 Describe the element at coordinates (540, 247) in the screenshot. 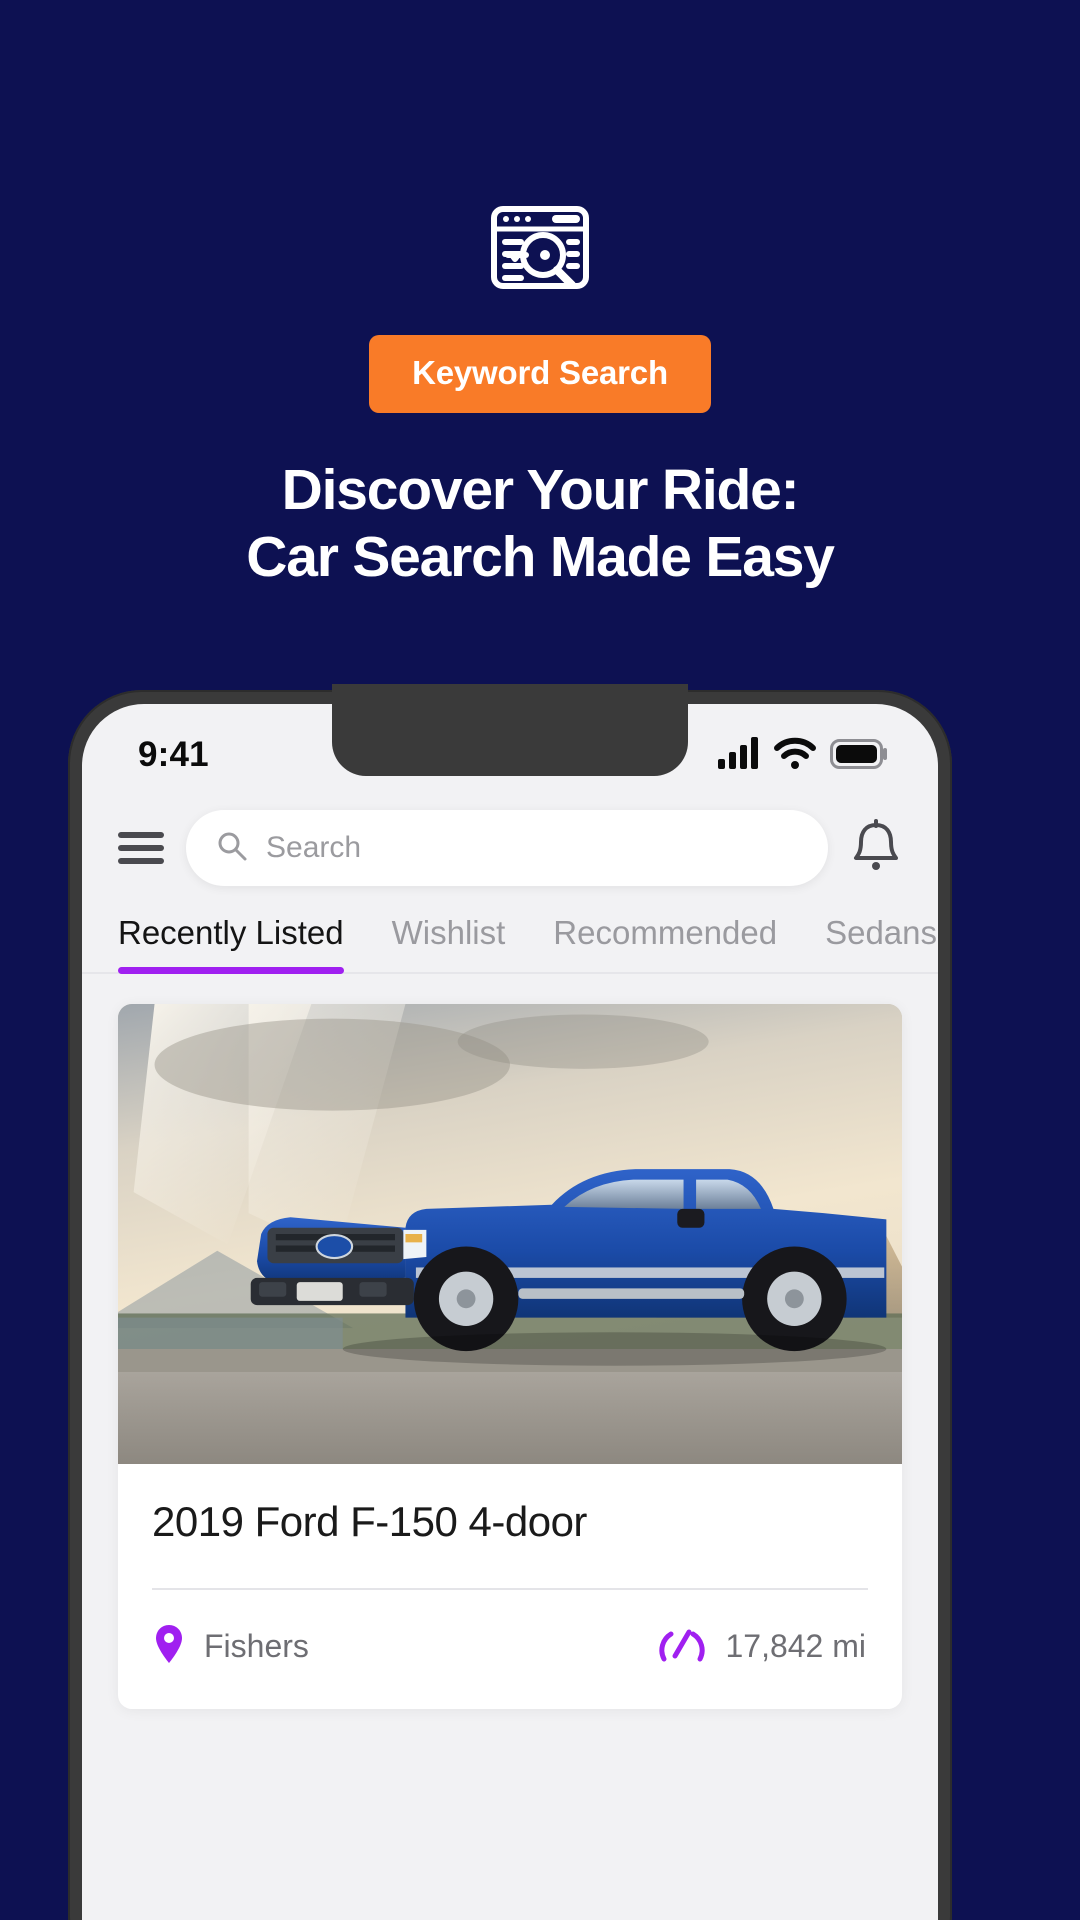

I see `keyword-search-icon` at that location.